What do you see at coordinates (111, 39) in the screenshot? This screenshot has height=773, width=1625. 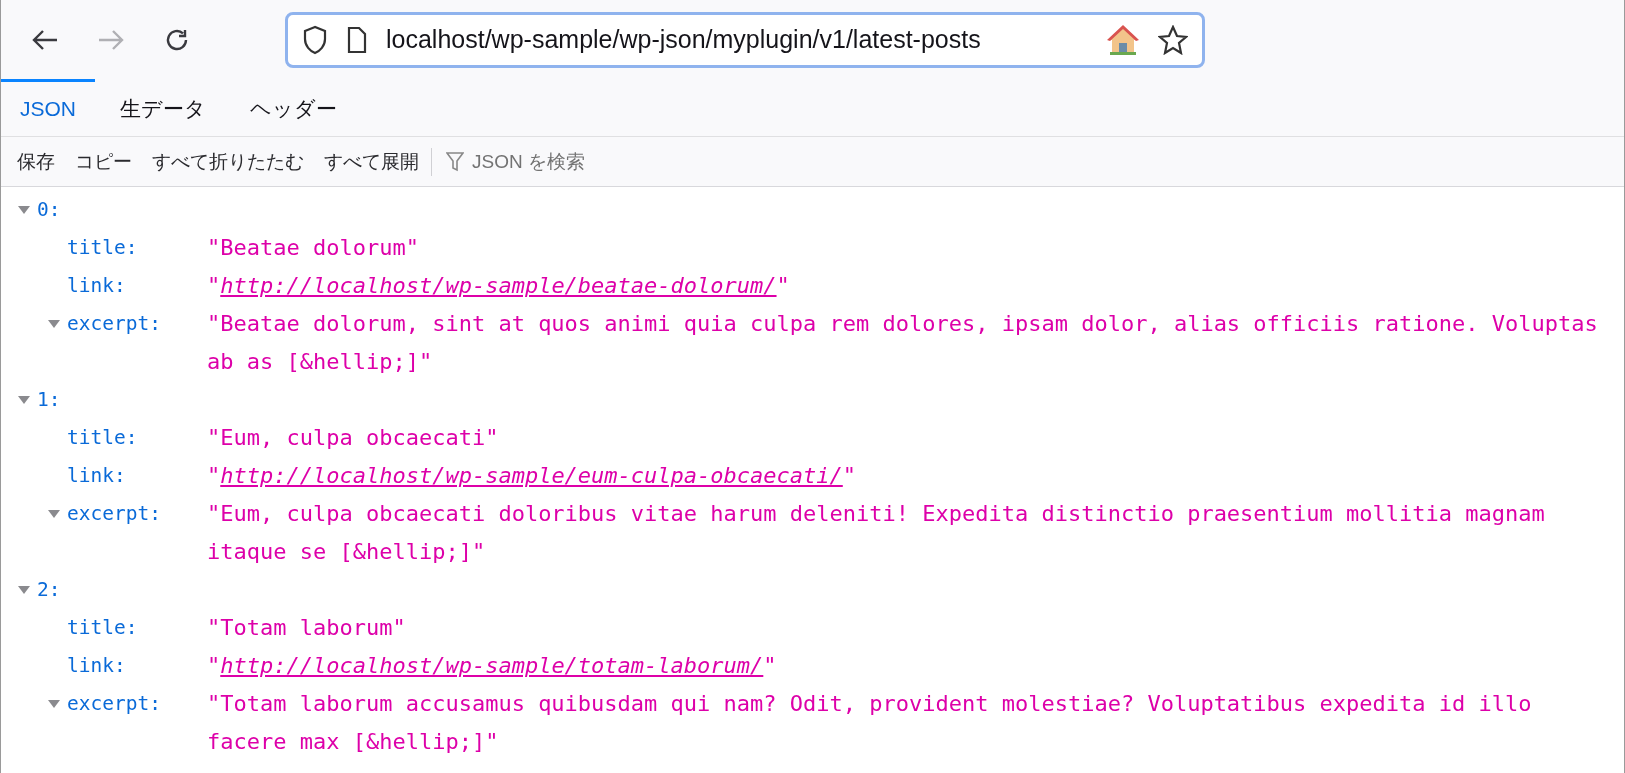 I see `forward-arrow-icon` at bounding box center [111, 39].